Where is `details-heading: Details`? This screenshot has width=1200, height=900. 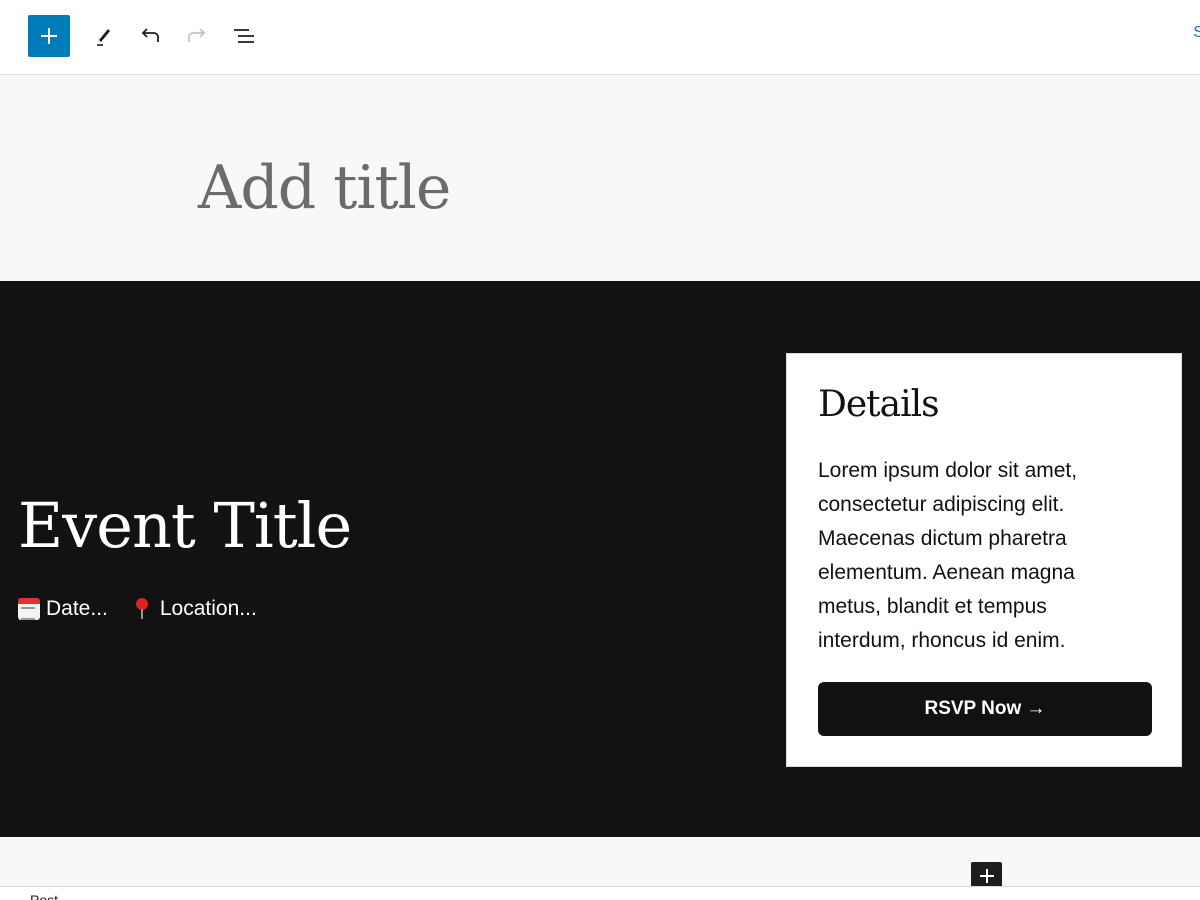 details-heading: Details is located at coordinates (879, 404).